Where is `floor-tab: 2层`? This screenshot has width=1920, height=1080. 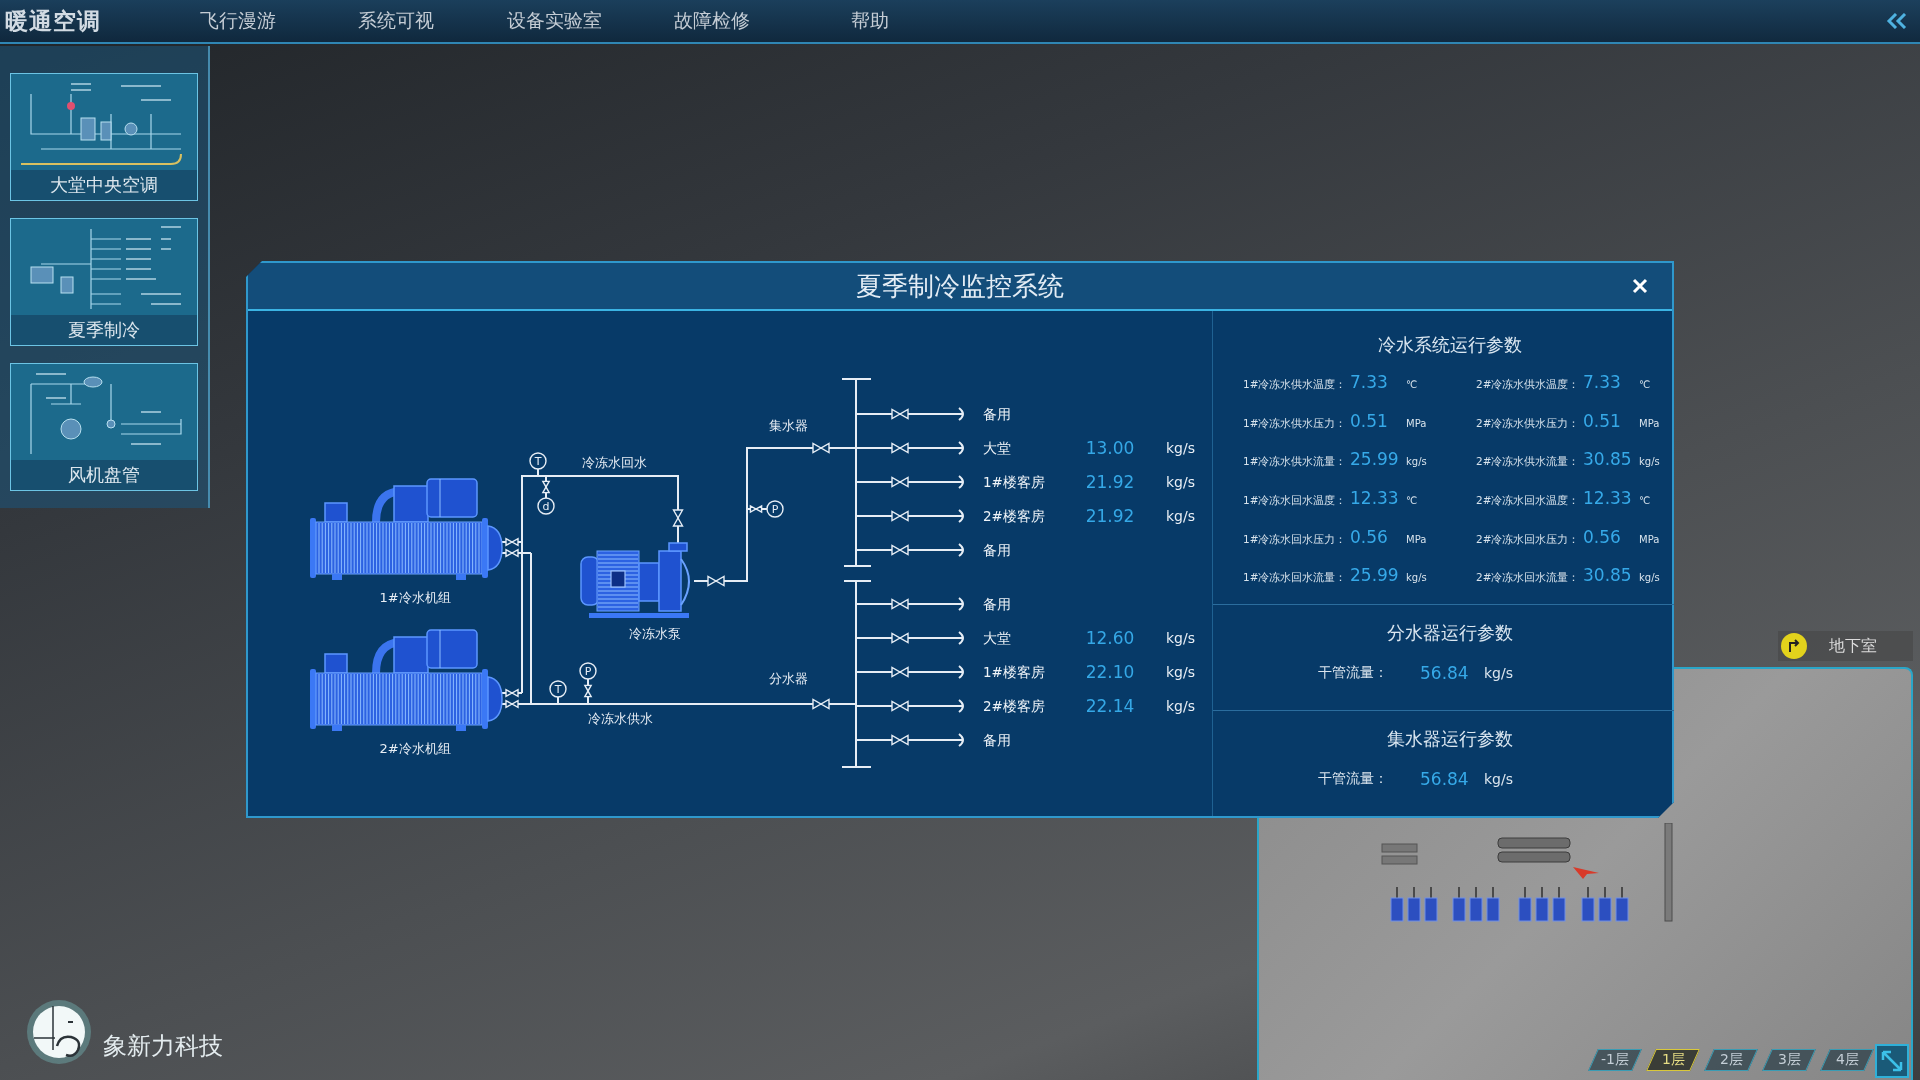
floor-tab: 2层 is located at coordinates (1731, 1060).